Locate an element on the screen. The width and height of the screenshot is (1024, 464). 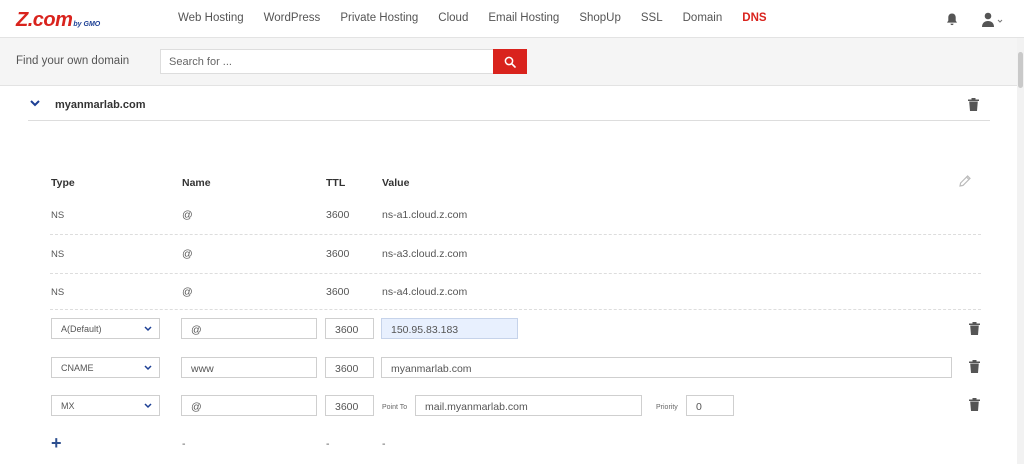
column-header-name: Name is located at coordinates (196, 183).